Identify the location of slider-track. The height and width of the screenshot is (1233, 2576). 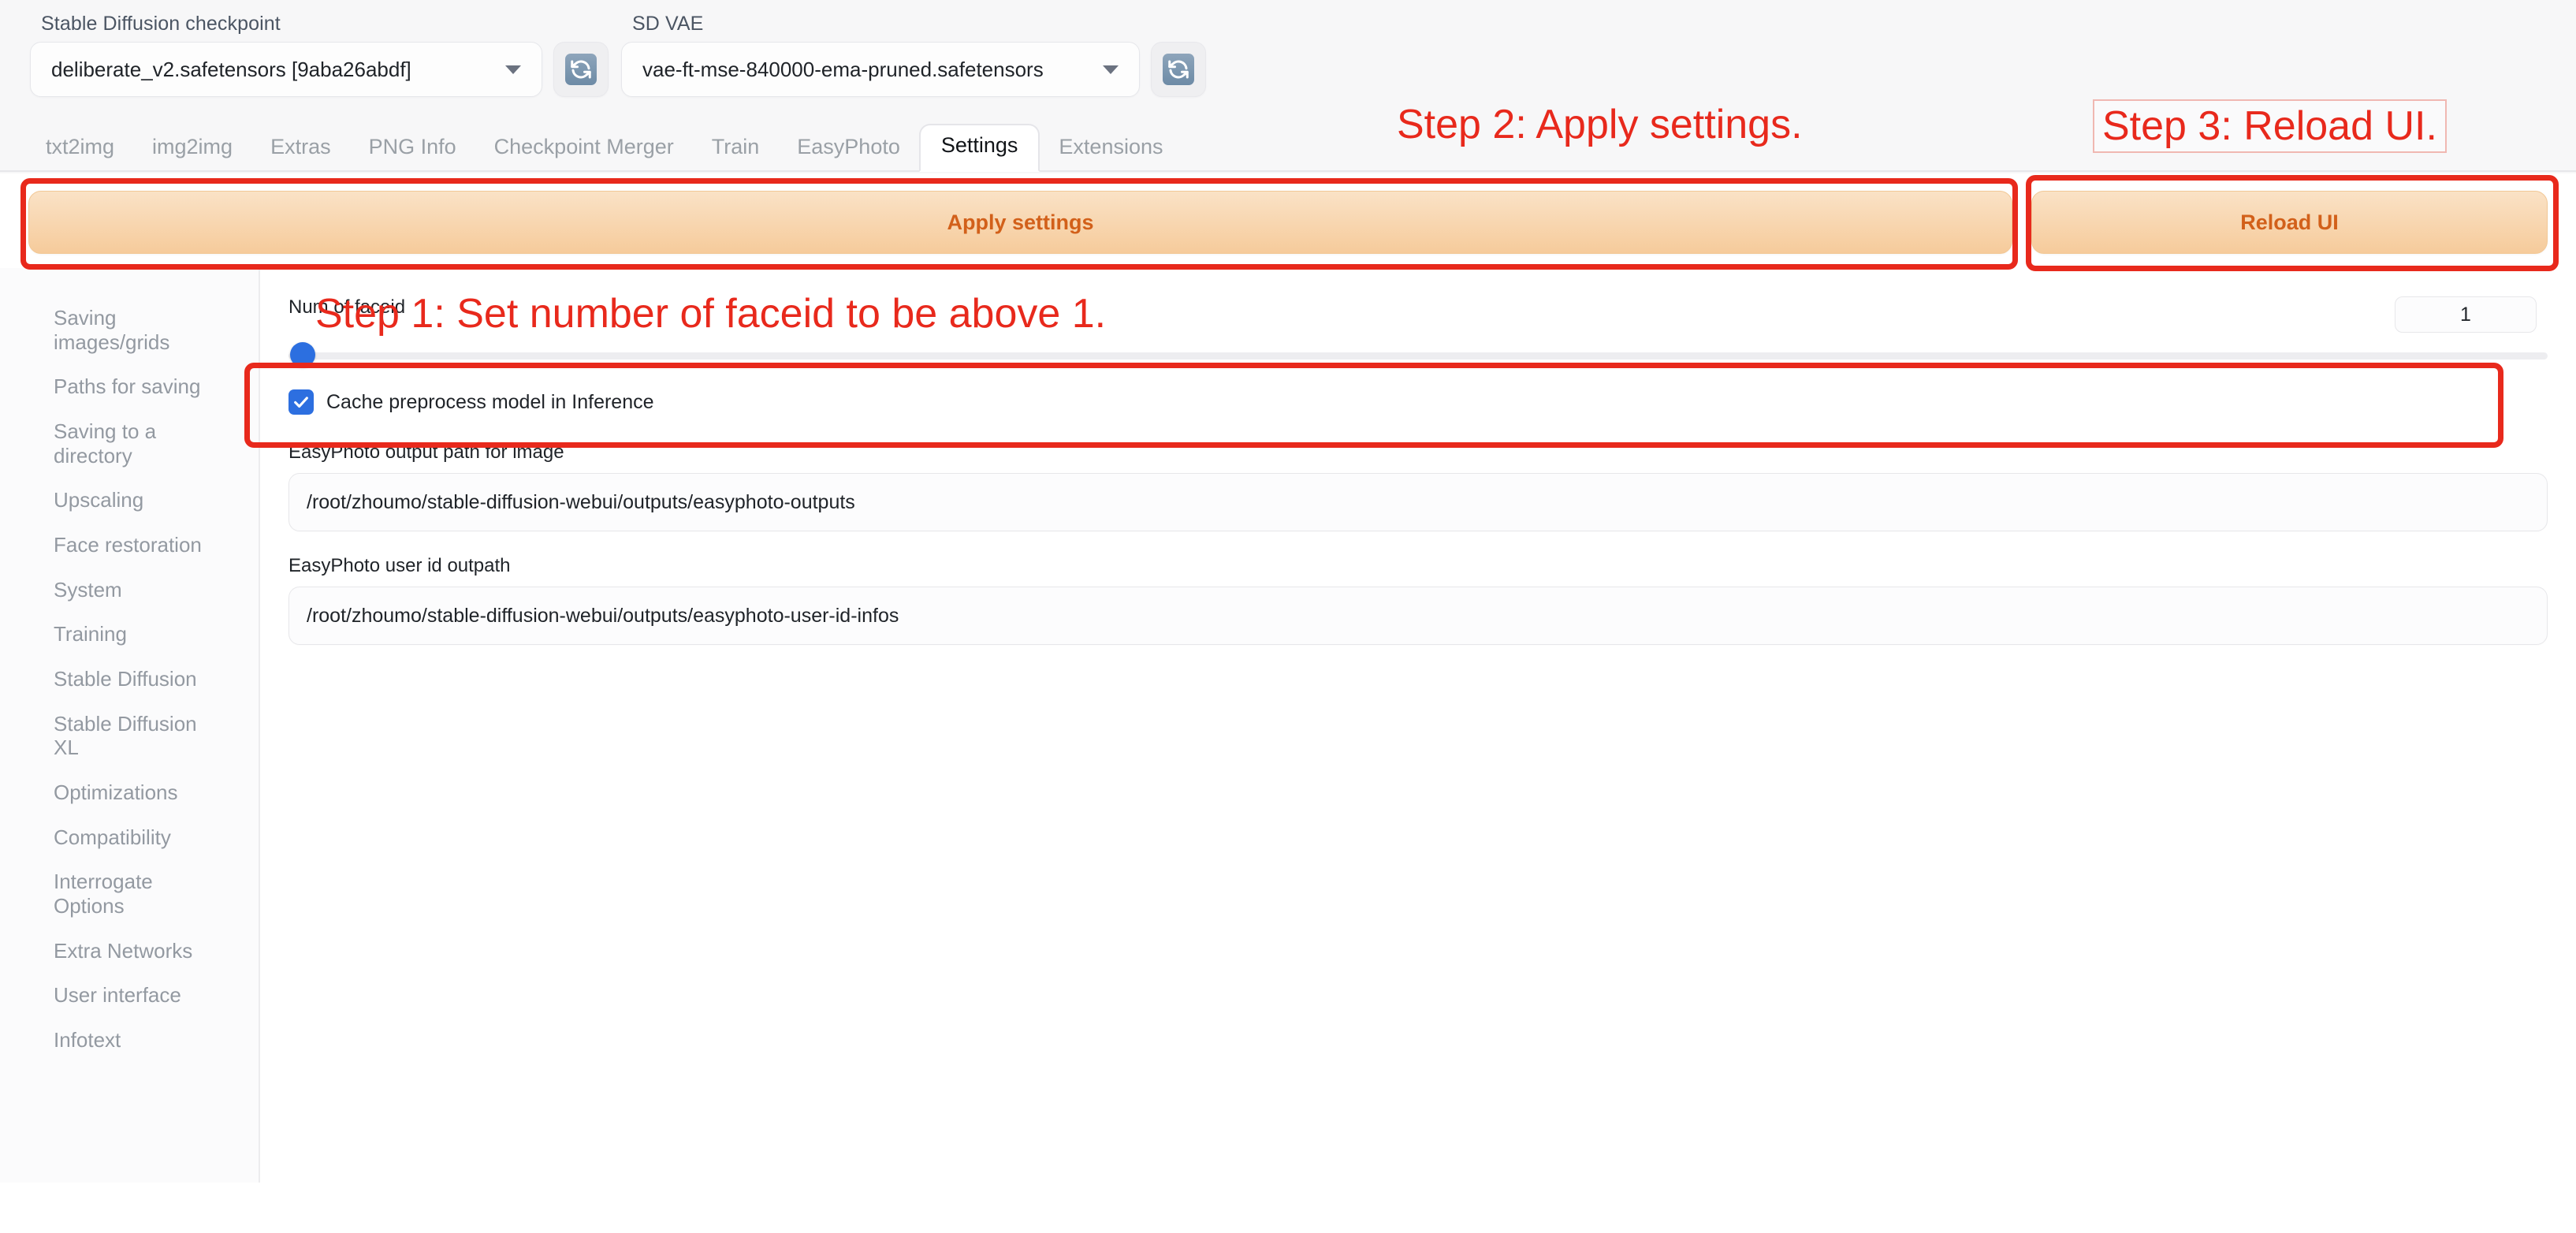
(1418, 355).